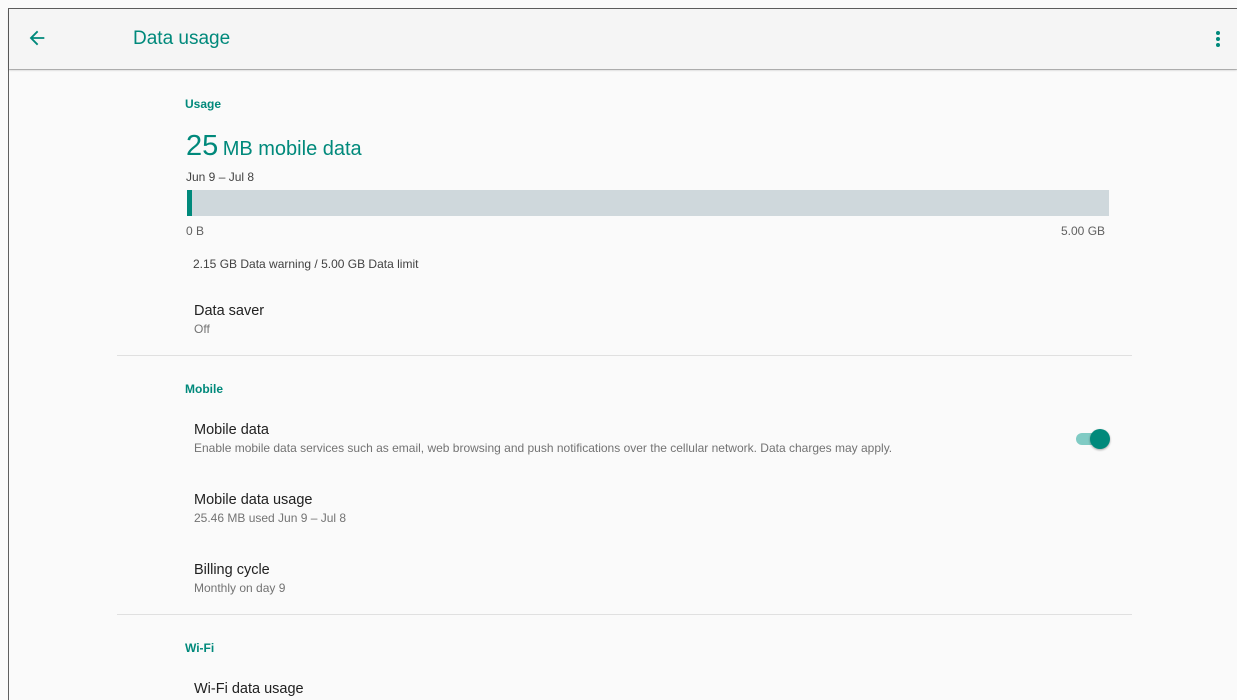 Image resolution: width=1237 pixels, height=700 pixels. Describe the element at coordinates (204, 389) in the screenshot. I see `section-header-mobile: Mobile` at that location.